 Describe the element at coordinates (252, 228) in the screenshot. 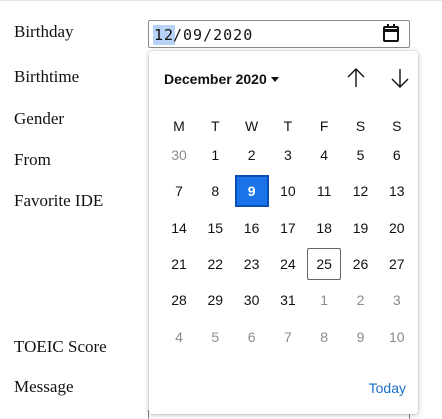

I see `calendar-day: 16` at that location.